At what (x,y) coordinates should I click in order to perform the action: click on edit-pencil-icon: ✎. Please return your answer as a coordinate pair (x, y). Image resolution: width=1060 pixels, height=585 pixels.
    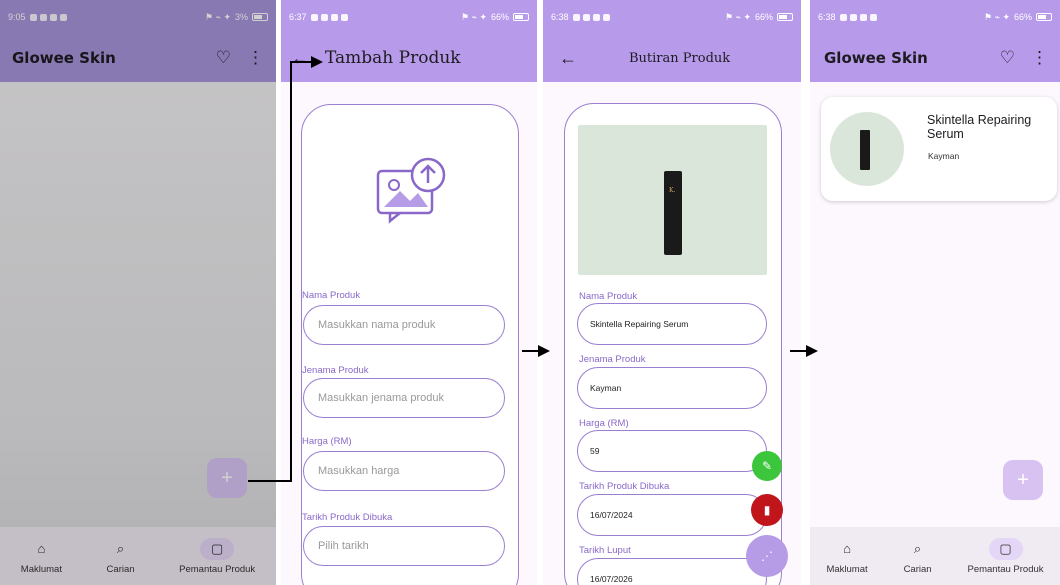
    Looking at the image, I should click on (767, 466).